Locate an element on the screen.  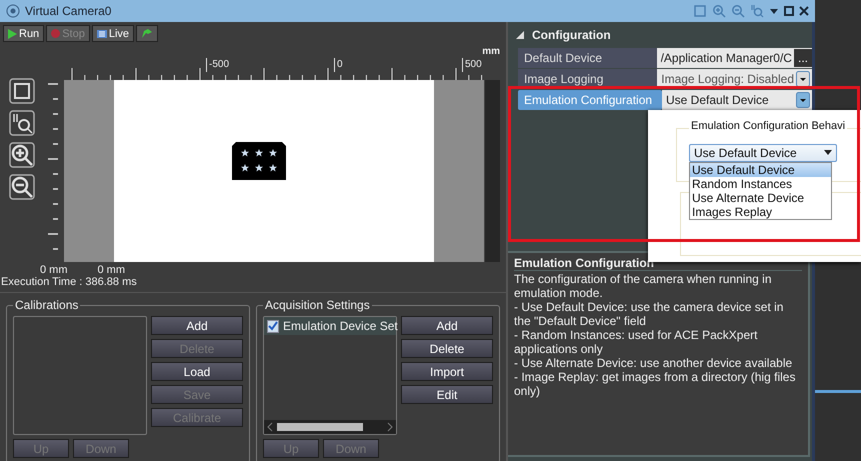
property-field: Use Default Device is located at coordinates (737, 100).